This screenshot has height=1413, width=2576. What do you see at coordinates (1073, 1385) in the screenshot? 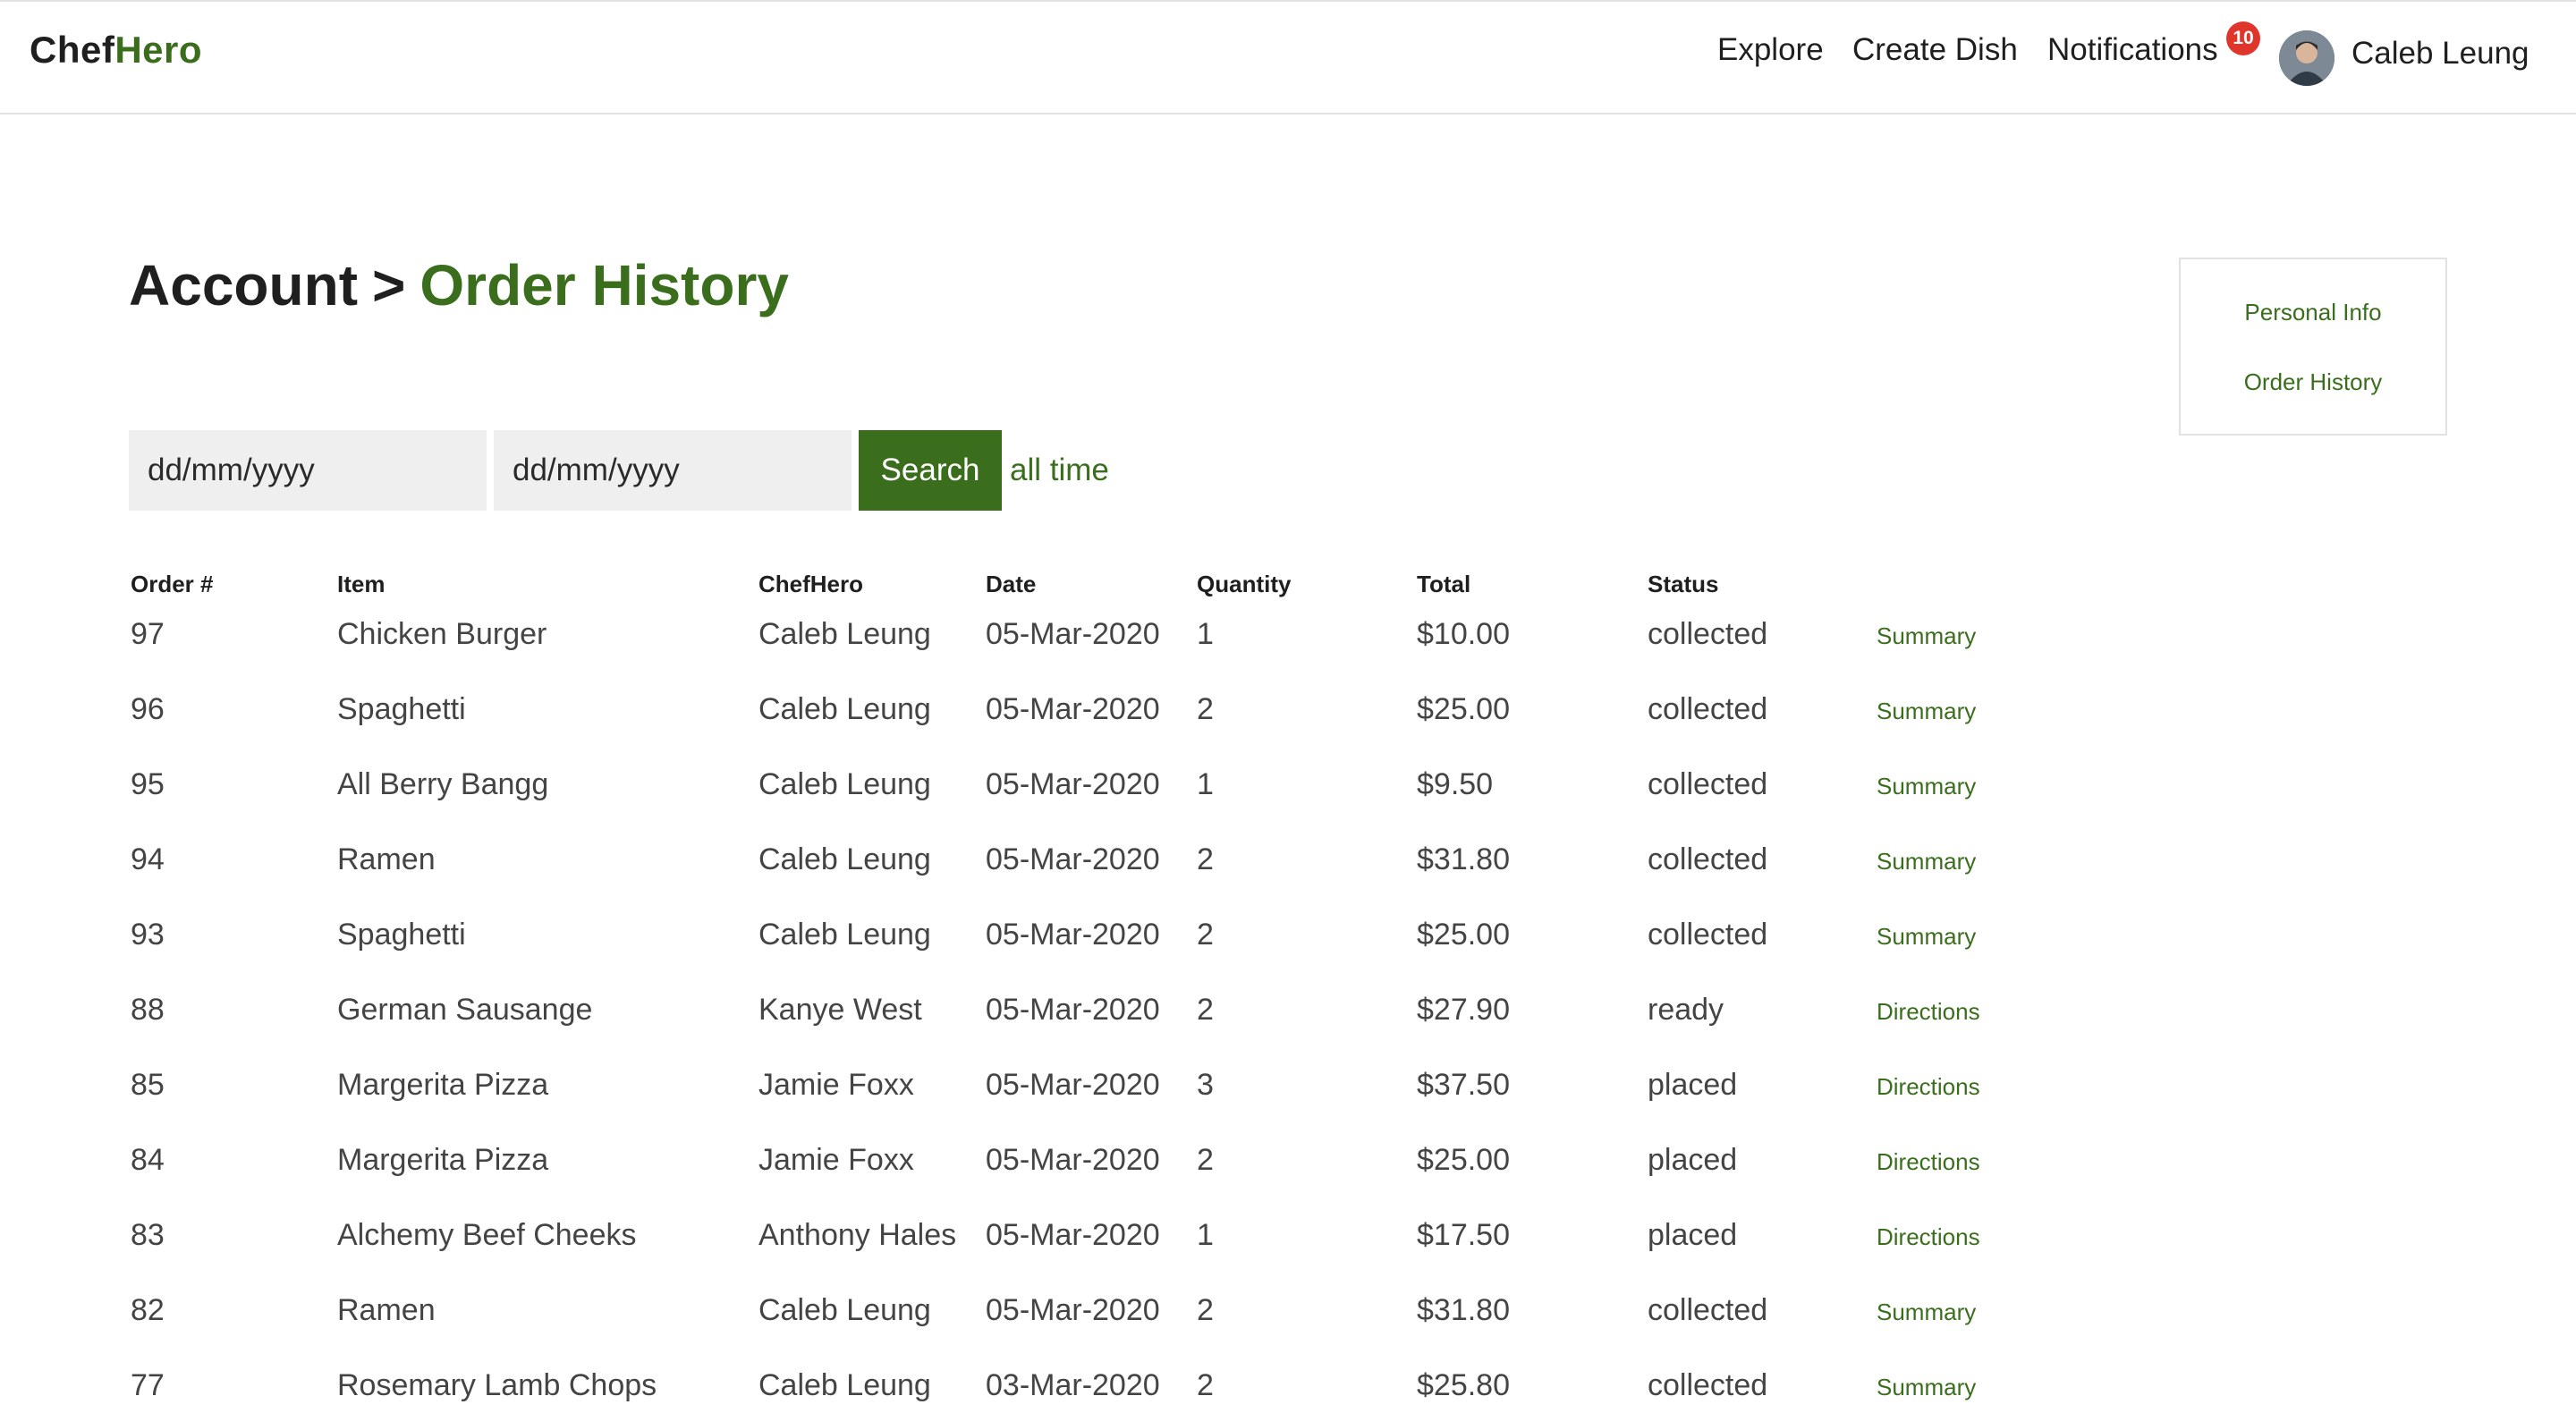
I see `cell-date: 03-Mar-2020` at bounding box center [1073, 1385].